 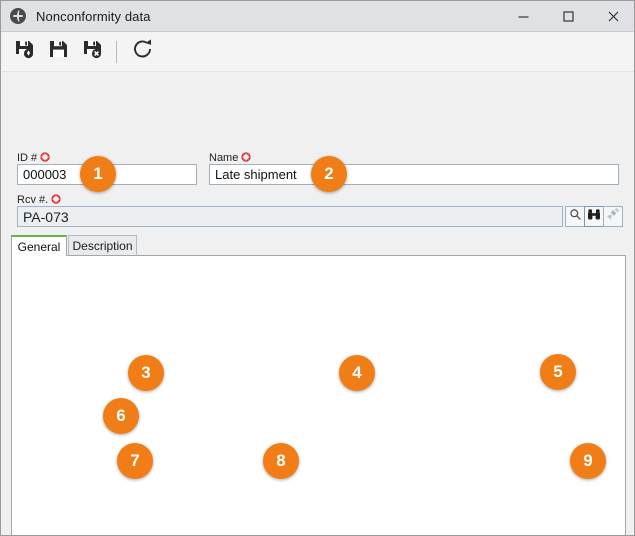 I want to click on save-button, so click(x=59, y=52).